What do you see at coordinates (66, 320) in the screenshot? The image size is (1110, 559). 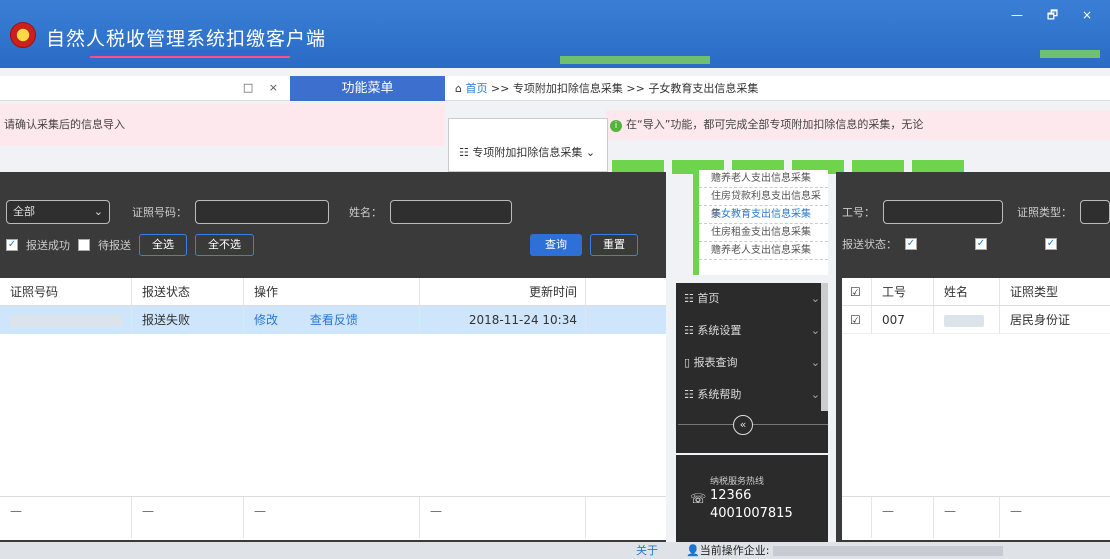 I see `id-number-cell` at bounding box center [66, 320].